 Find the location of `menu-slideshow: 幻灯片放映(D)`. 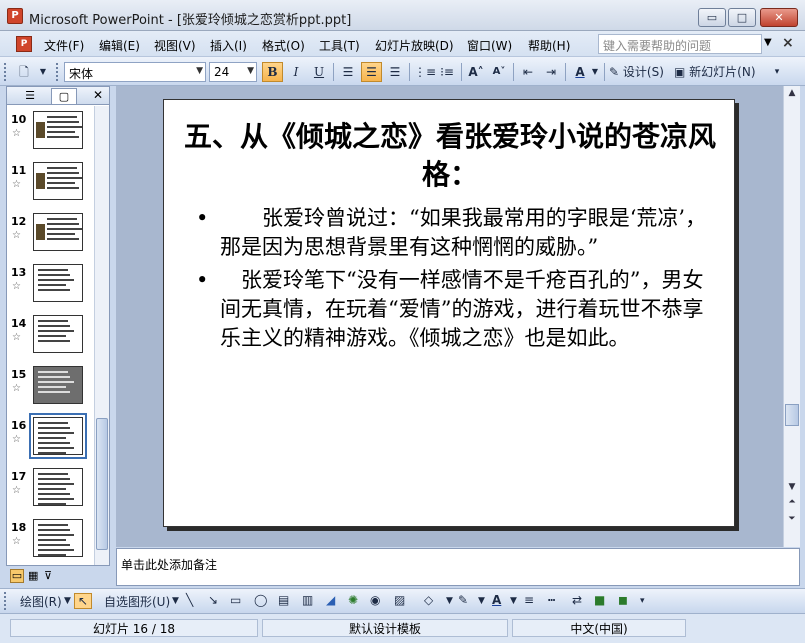

menu-slideshow: 幻灯片放映(D) is located at coordinates (414, 45).